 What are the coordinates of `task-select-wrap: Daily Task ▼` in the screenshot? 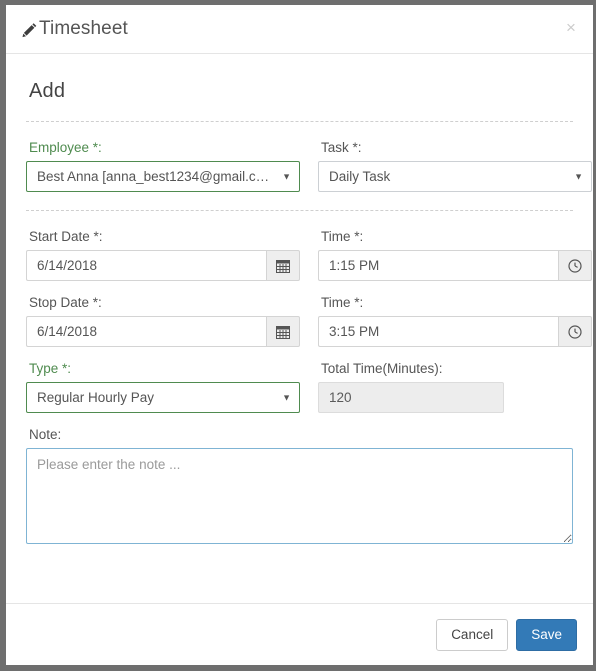 It's located at (455, 176).